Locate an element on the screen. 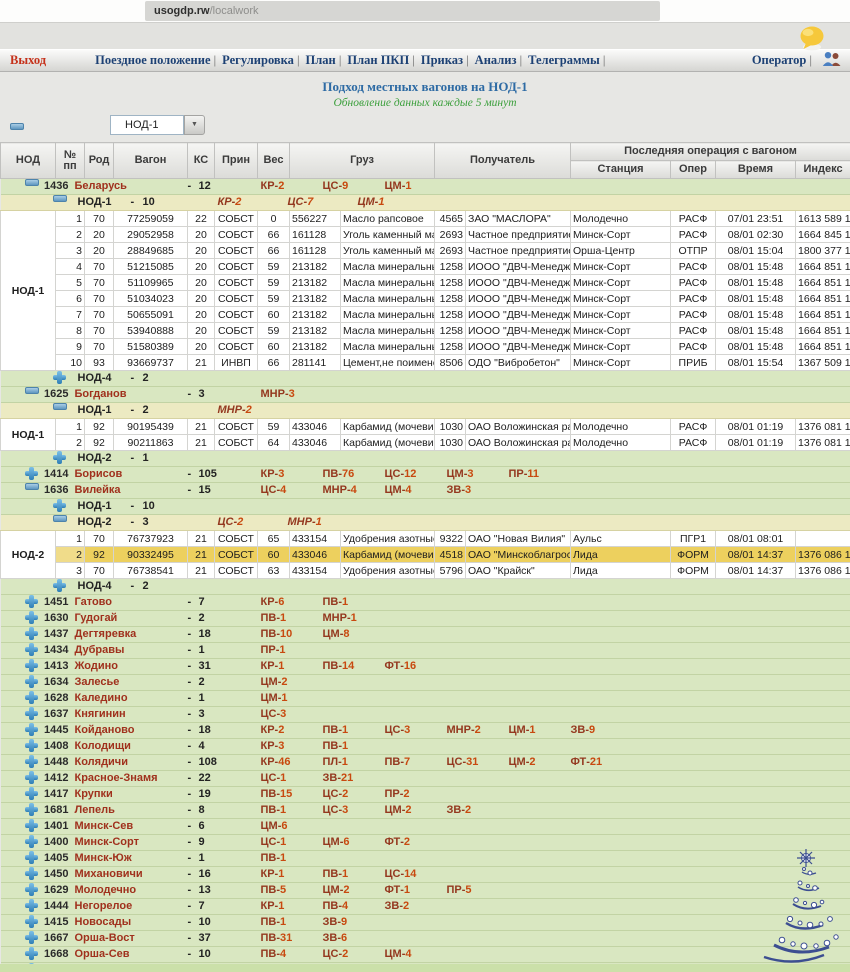  chip-code: КР- is located at coordinates (226, 202).